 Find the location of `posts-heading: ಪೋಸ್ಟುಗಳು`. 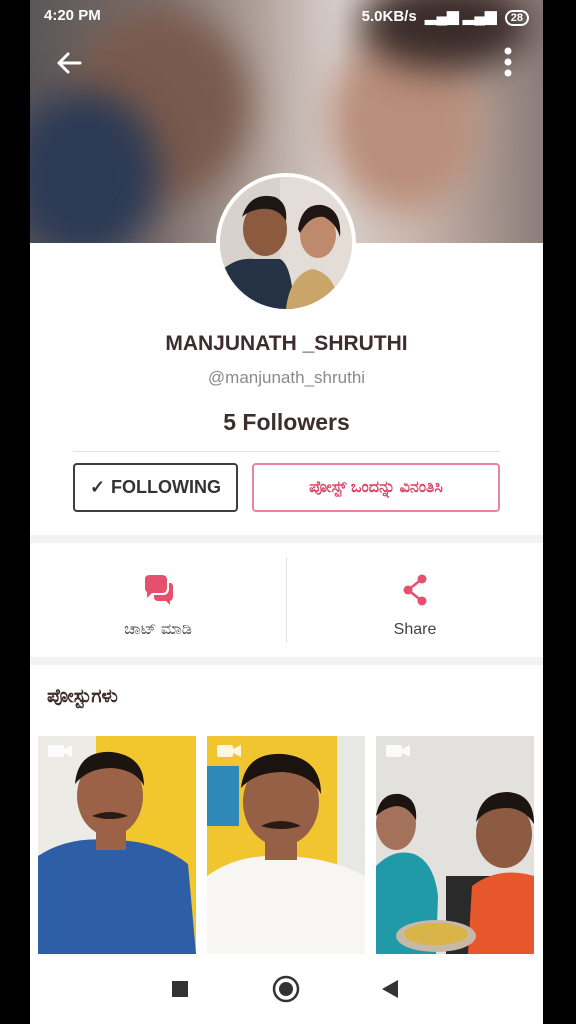

posts-heading: ಪೋಸ್ಟುಗಳು is located at coordinates (82, 696).